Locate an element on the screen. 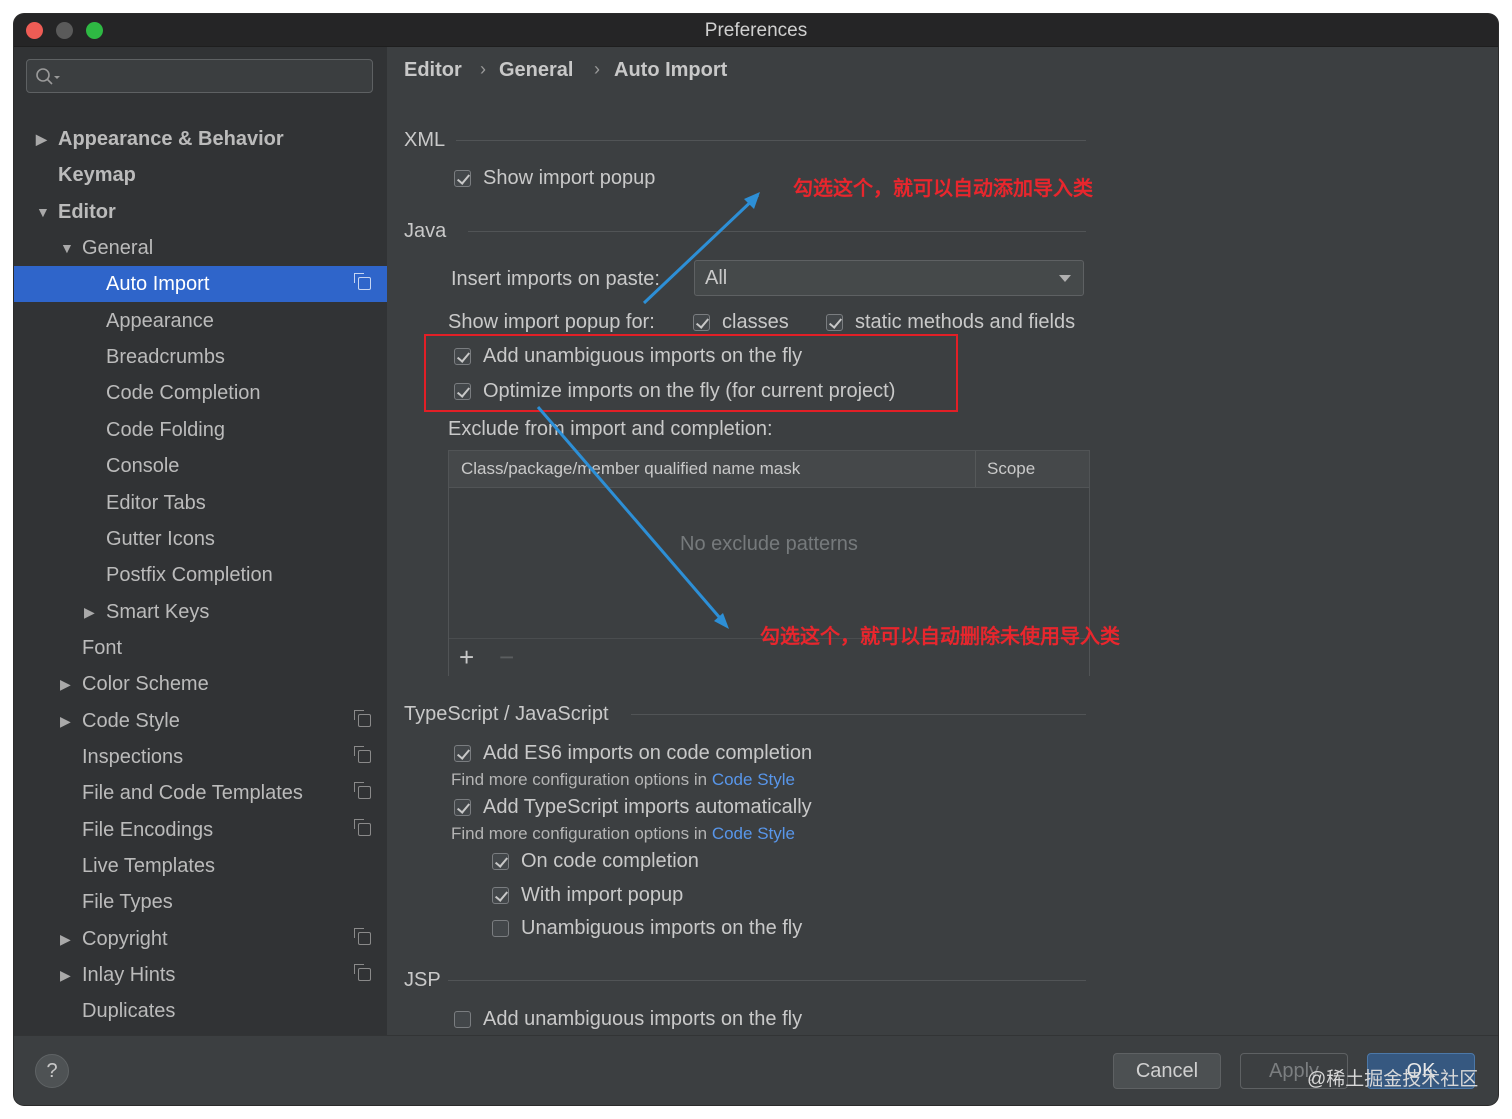  sidebar-item-inlay-hints: ▶ Inlay Hints is located at coordinates (200, 975).